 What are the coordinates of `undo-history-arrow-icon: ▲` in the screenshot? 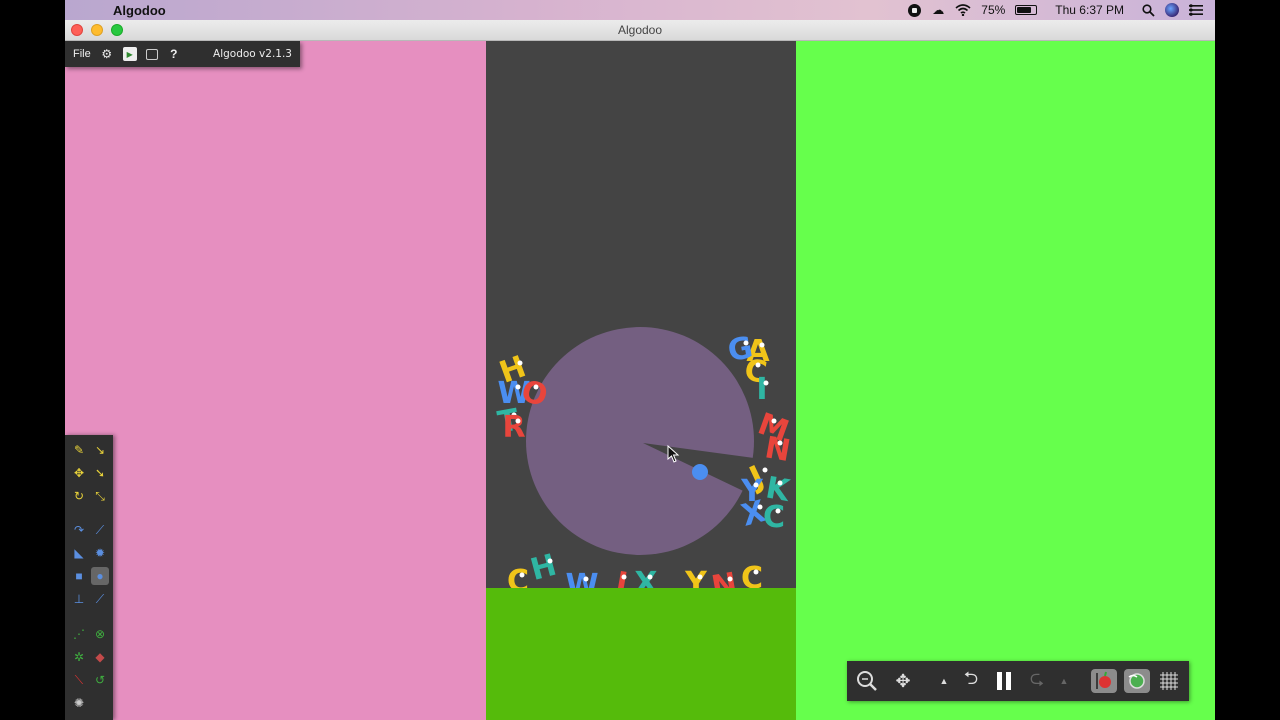 It's located at (944, 681).